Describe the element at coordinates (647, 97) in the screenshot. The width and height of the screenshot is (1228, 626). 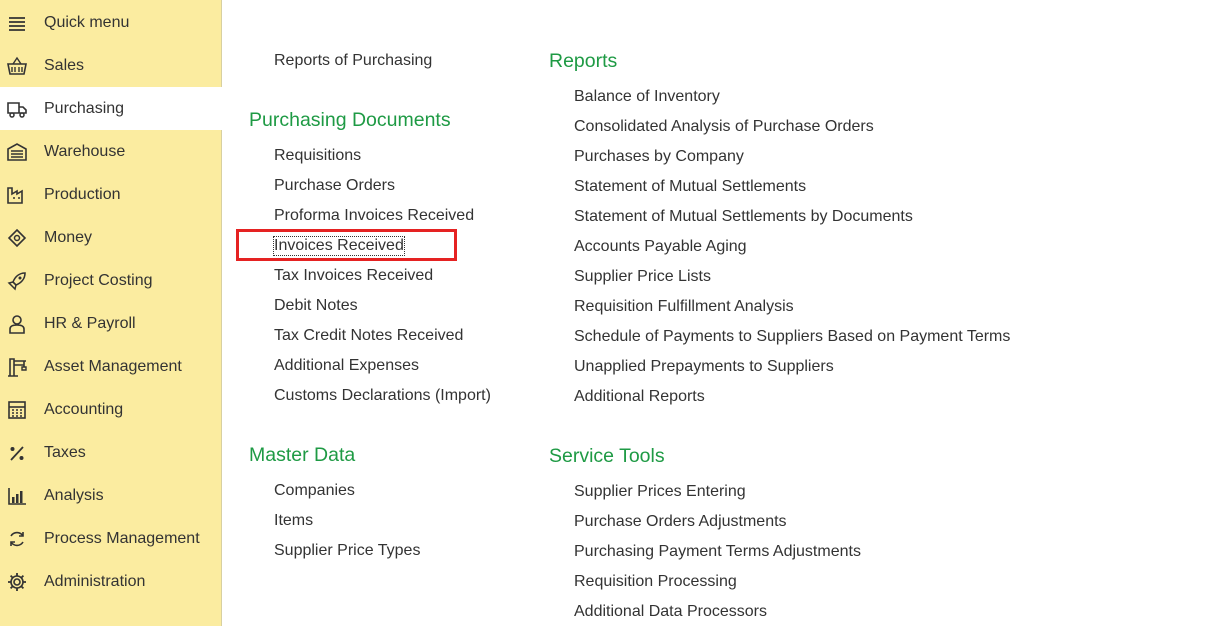
I see `link-balance-of-inventory: Balance of Inventory` at that location.